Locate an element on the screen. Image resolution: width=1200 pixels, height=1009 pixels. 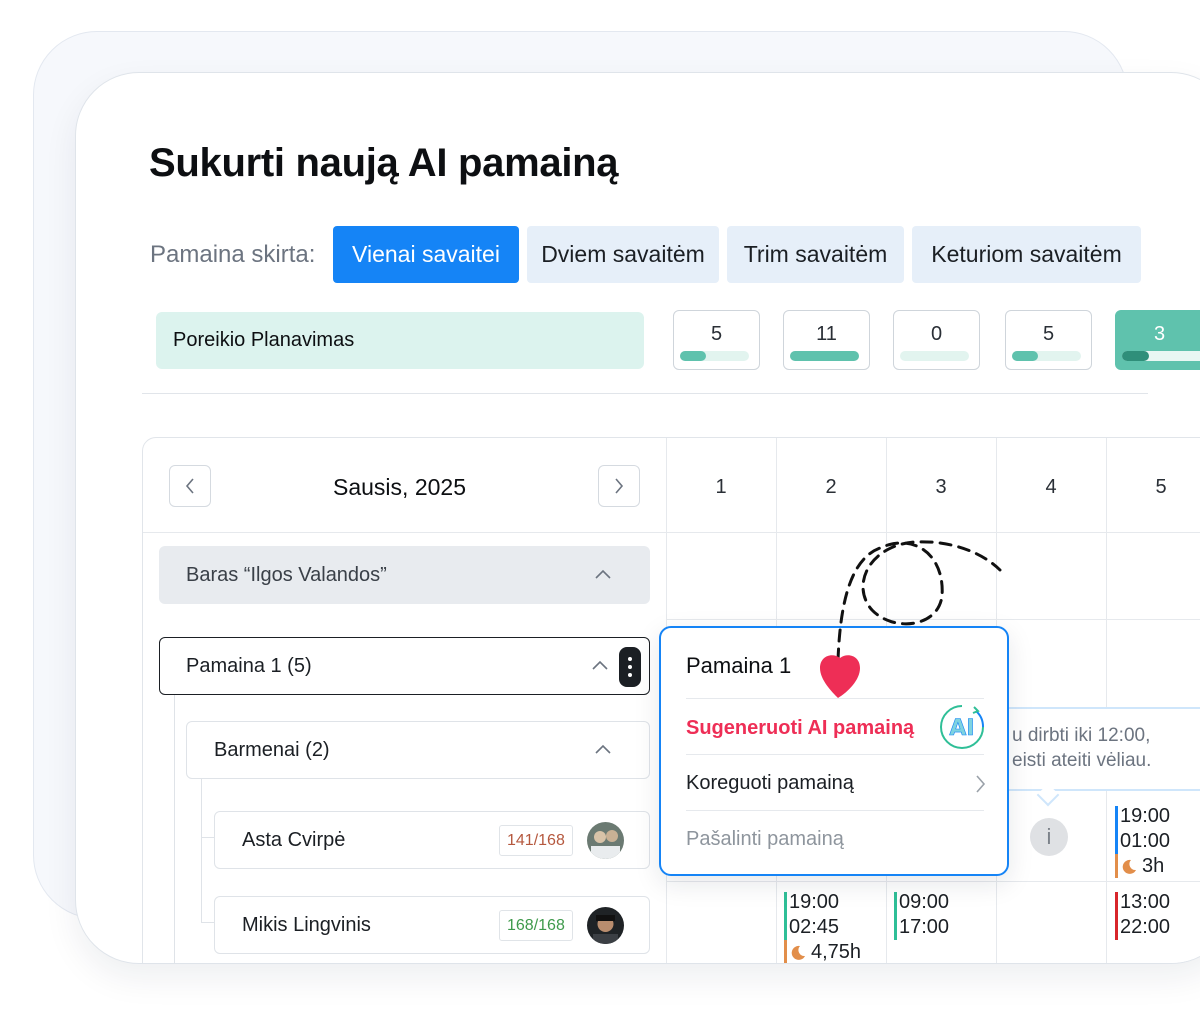
group-header: Baras “Ilgos Valandos” is located at coordinates (404, 575).